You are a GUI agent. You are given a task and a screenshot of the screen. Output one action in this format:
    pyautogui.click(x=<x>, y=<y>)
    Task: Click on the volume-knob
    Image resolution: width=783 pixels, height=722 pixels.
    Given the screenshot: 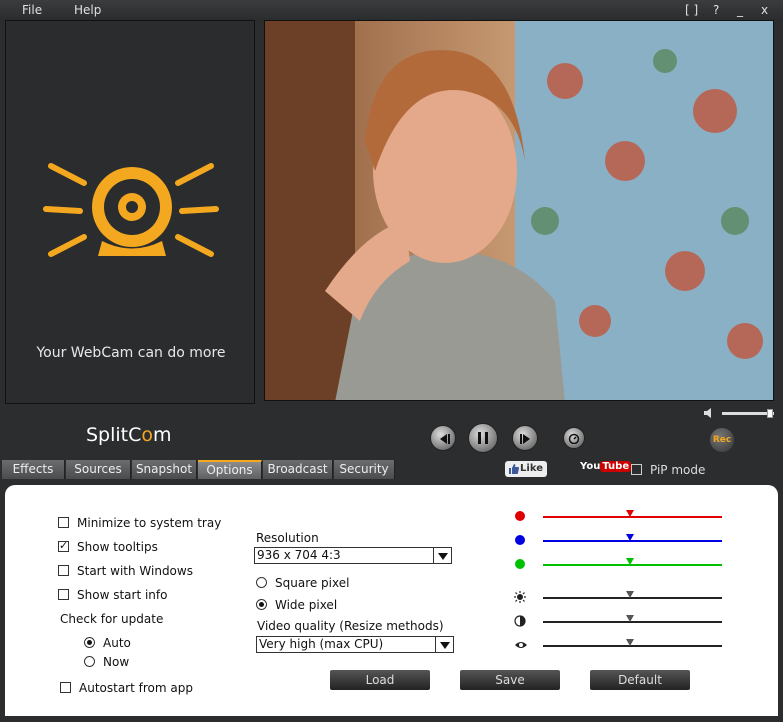 What is the action you would take?
    pyautogui.click(x=770, y=413)
    